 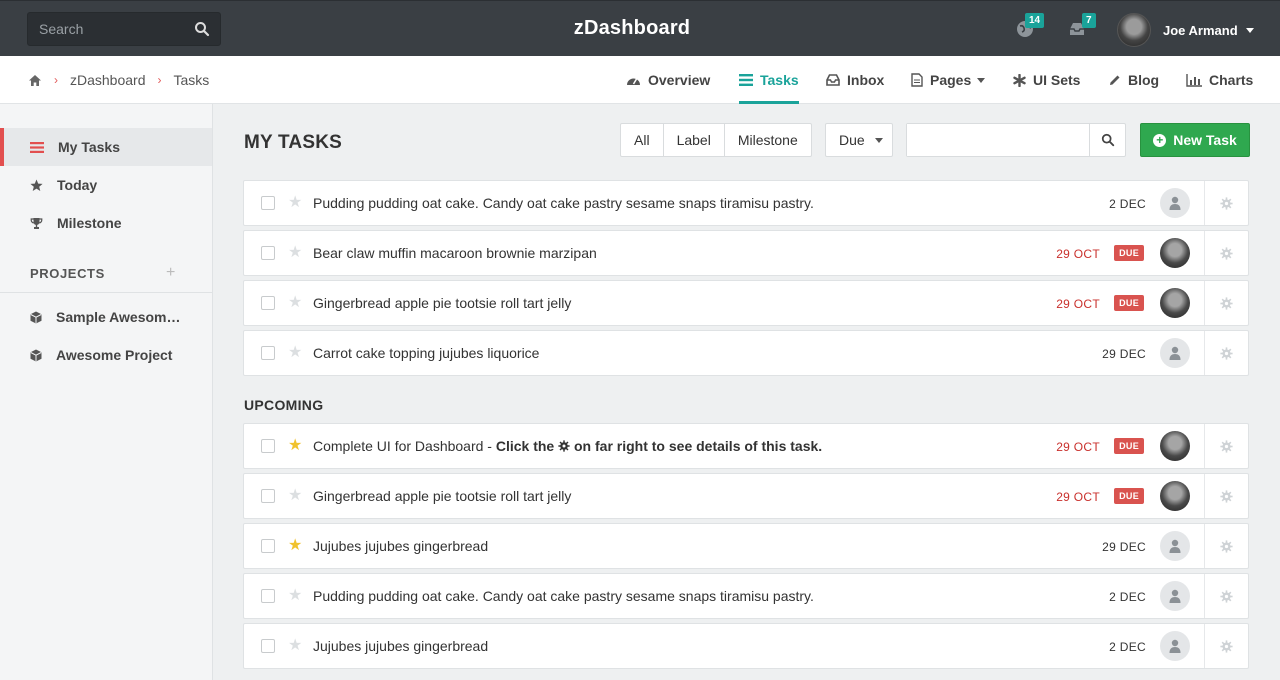 What do you see at coordinates (1107, 140) in the screenshot?
I see `task-search-button` at bounding box center [1107, 140].